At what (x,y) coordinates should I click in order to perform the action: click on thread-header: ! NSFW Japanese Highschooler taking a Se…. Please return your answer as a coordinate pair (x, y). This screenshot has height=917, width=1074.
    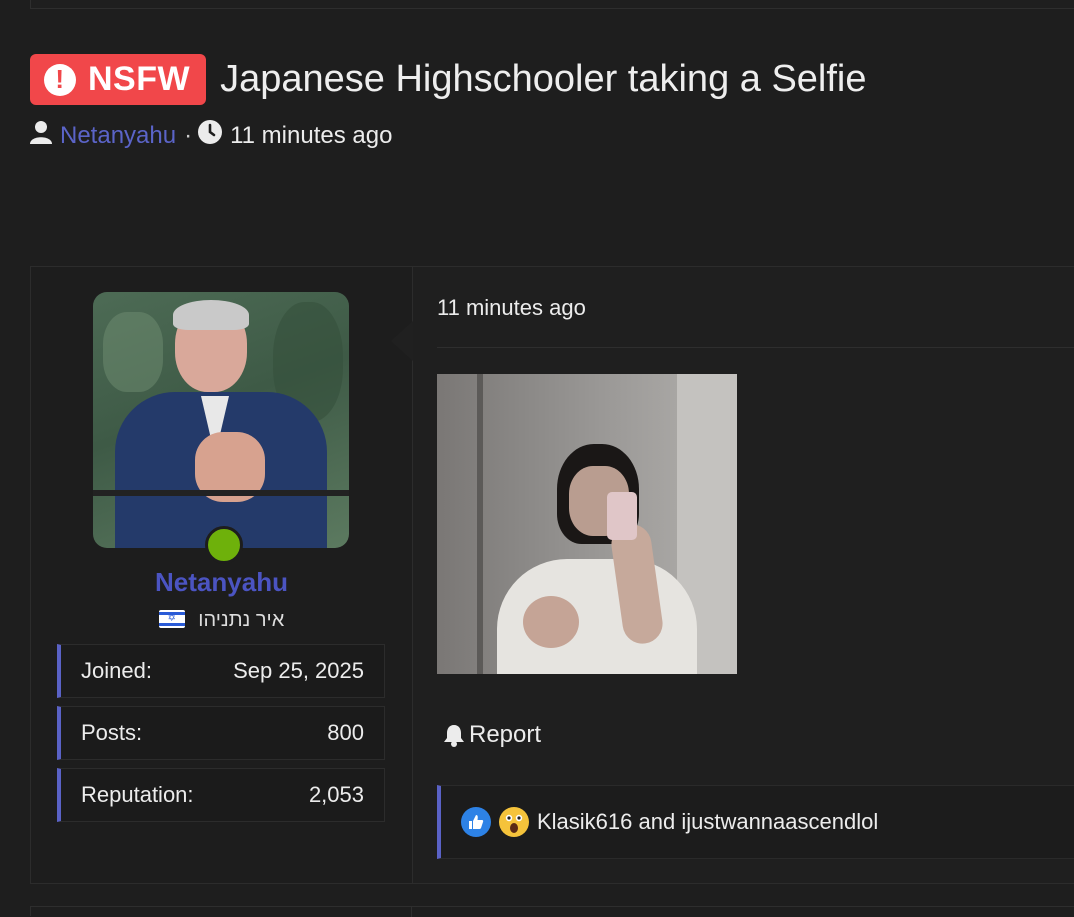
    Looking at the image, I should click on (448, 79).